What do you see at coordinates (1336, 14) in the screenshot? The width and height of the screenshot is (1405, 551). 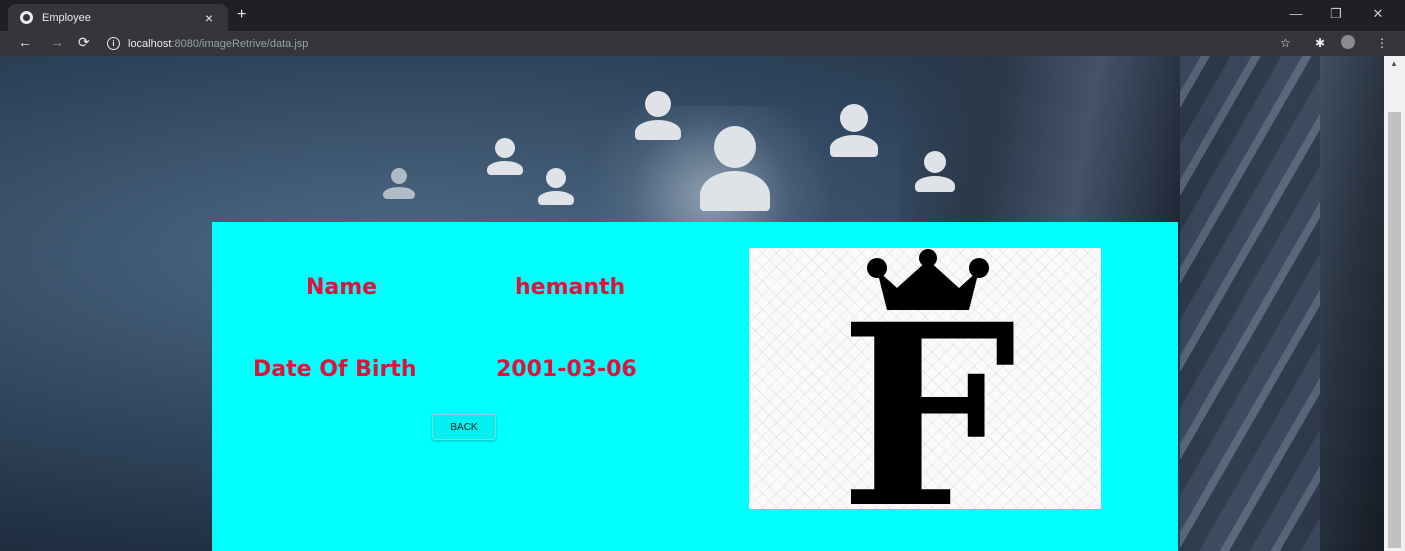 I see `restore-icon: ❐` at bounding box center [1336, 14].